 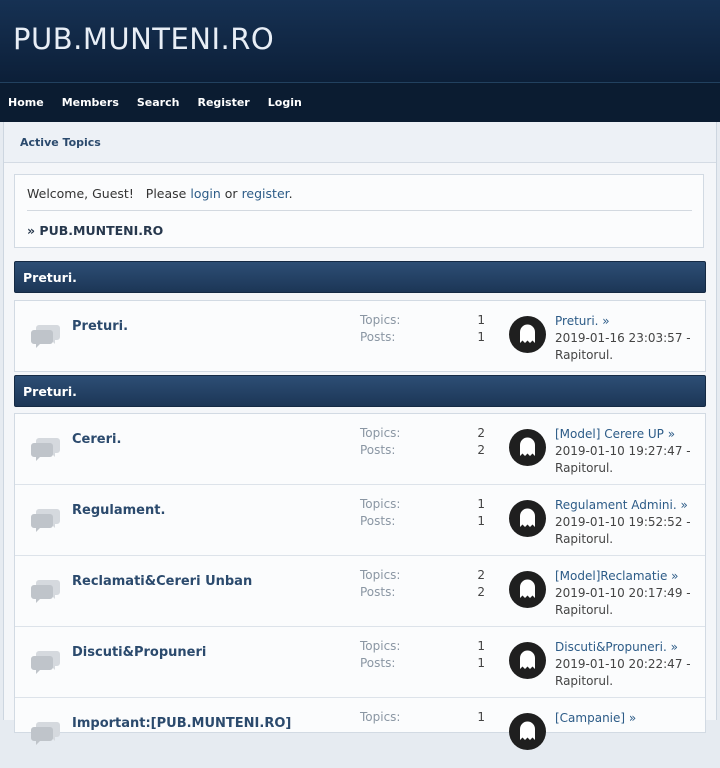 What do you see at coordinates (60, 142) in the screenshot?
I see `active-topics-link: Active Topics` at bounding box center [60, 142].